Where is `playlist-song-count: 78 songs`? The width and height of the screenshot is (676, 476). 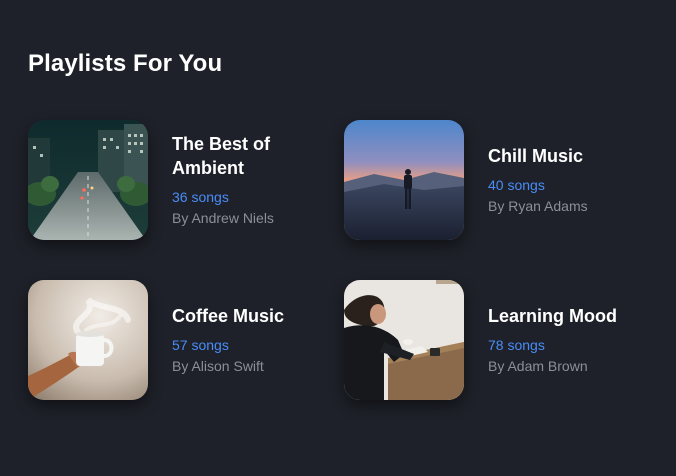 playlist-song-count: 78 songs is located at coordinates (516, 345).